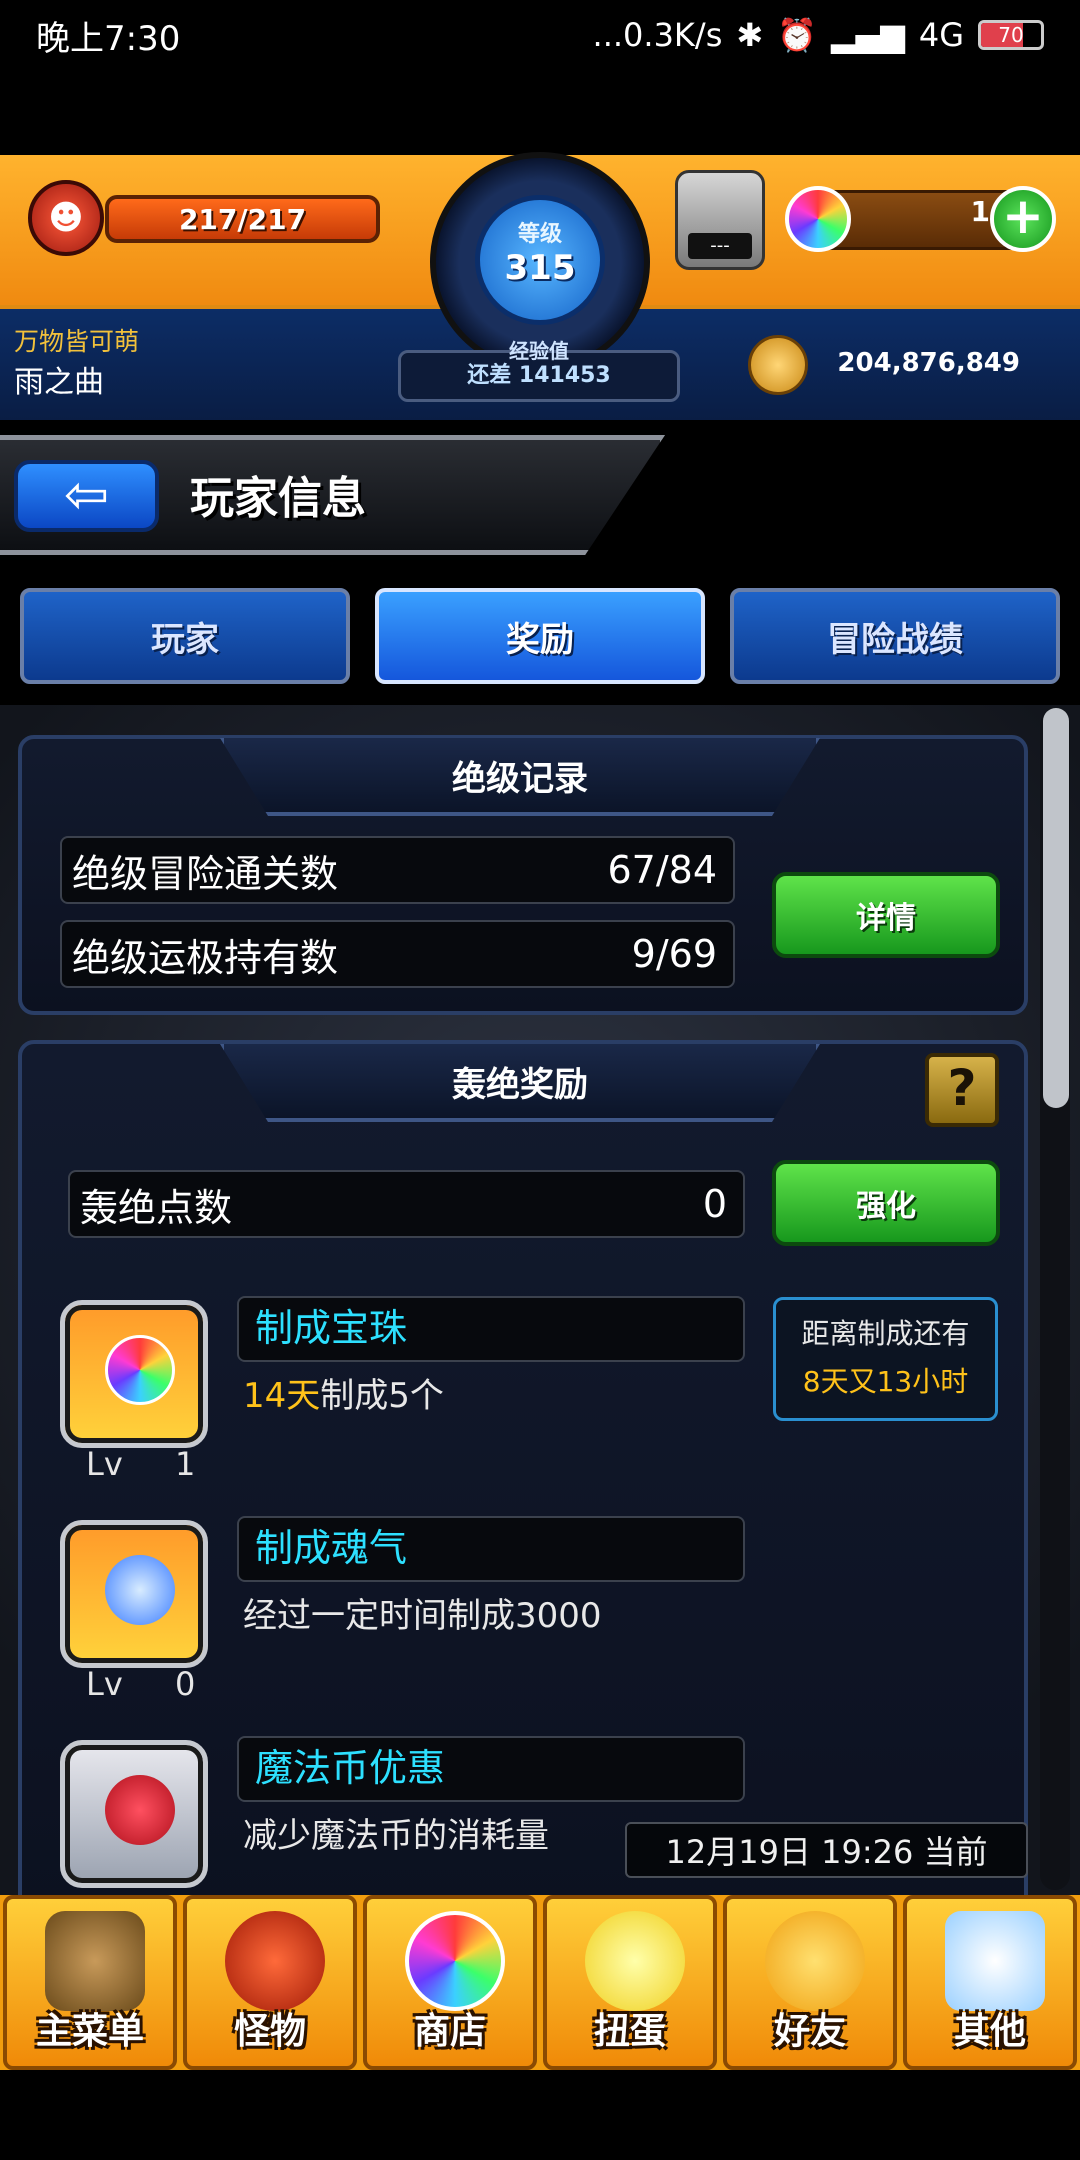 This screenshot has width=1080, height=2160. What do you see at coordinates (134, 1374) in the screenshot?
I see `make-orb-icon` at bounding box center [134, 1374].